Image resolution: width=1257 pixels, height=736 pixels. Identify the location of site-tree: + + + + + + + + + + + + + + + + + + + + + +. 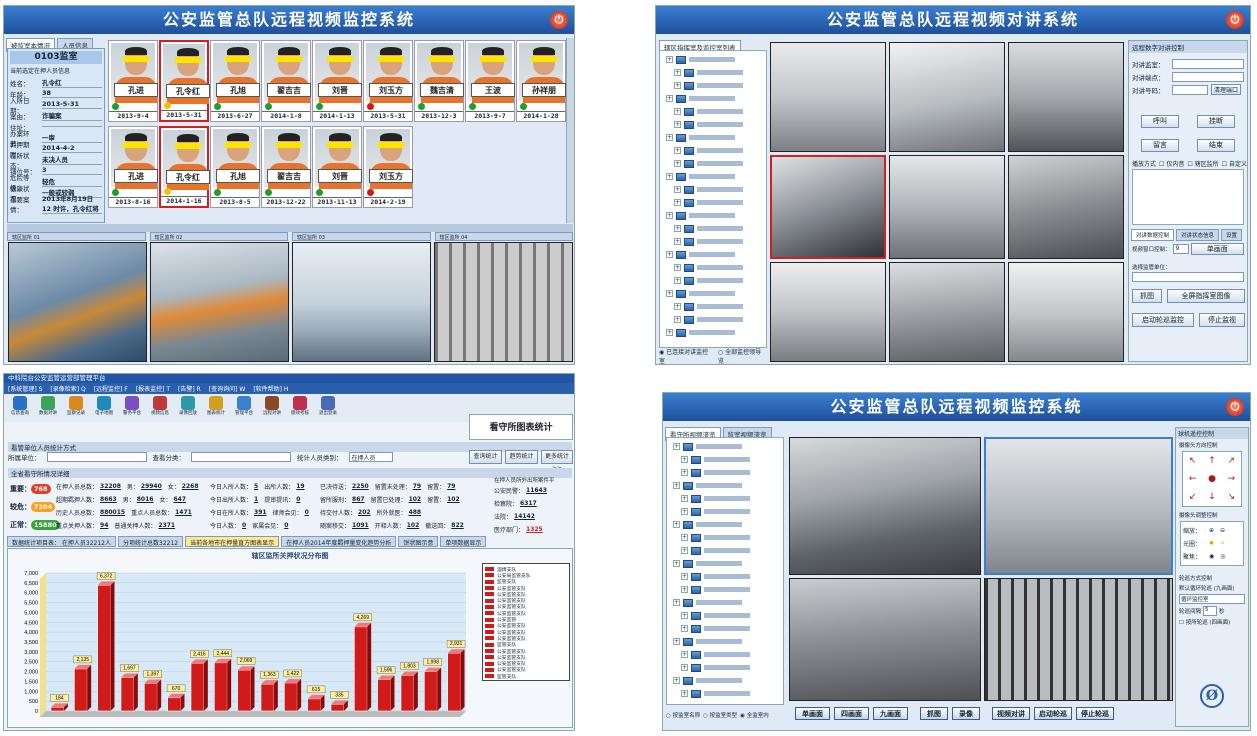
(713, 199).